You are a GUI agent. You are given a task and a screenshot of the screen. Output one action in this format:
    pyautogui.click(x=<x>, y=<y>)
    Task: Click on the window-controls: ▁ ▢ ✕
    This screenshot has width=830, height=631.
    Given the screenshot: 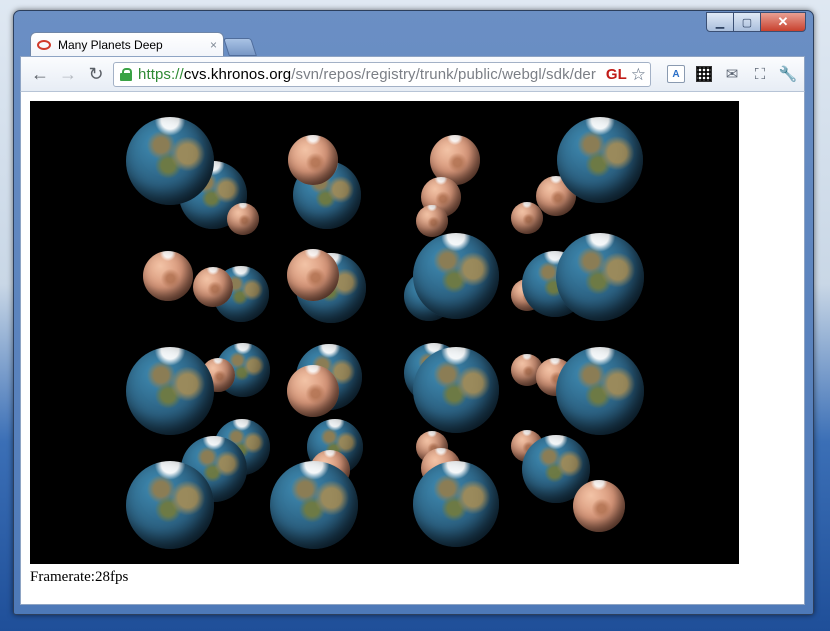 What is the action you would take?
    pyautogui.click(x=756, y=22)
    